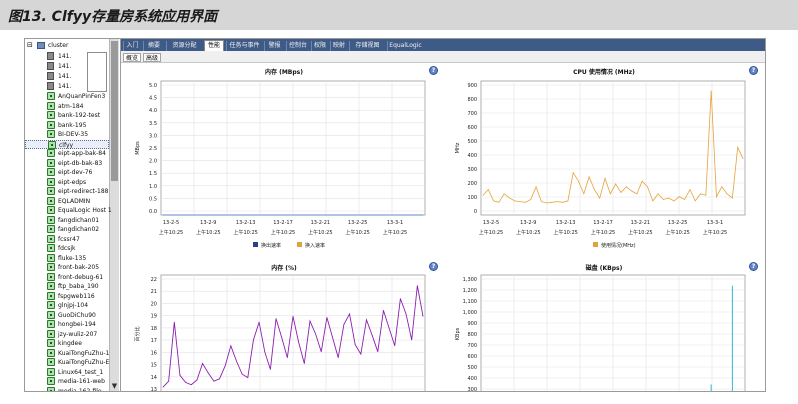  Describe the element at coordinates (67, 191) in the screenshot. I see `tree-vm-item: eipt-redirect-188` at that location.